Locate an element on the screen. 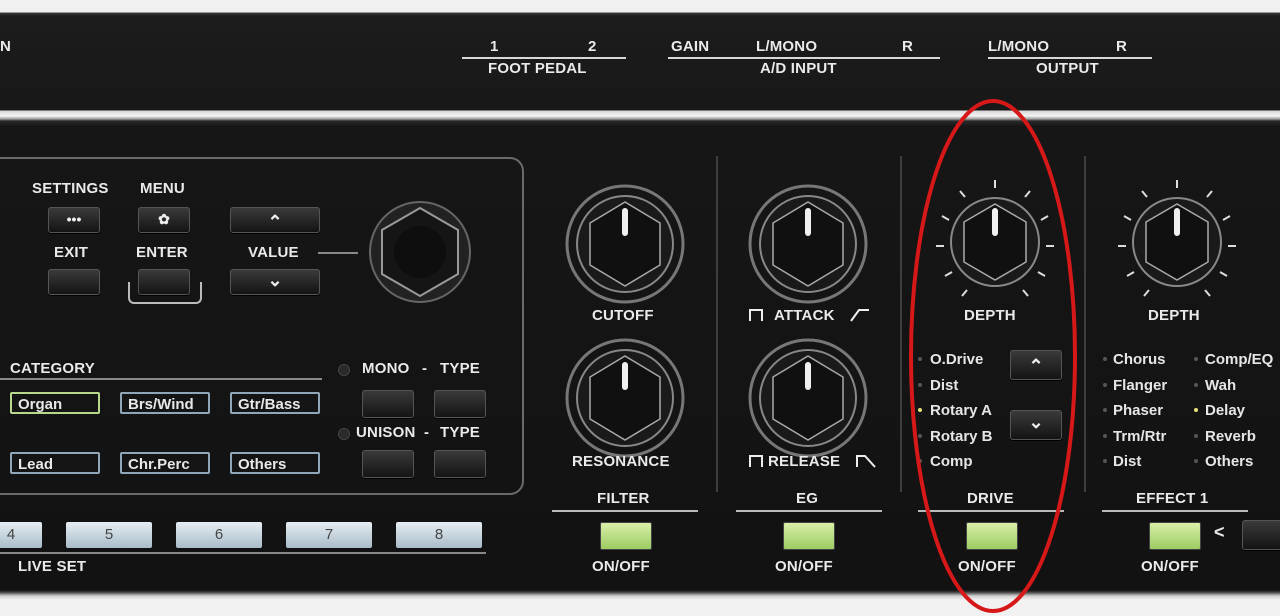  category-brs-wind: Brs/Wind is located at coordinates (165, 403).